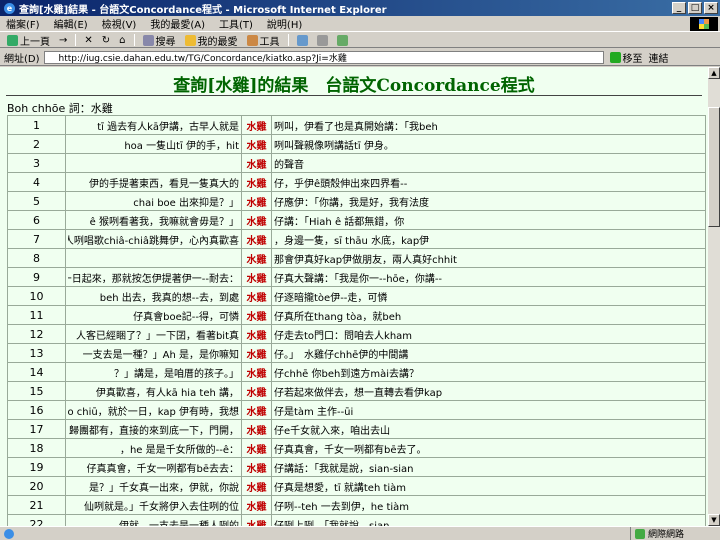 The height and width of the screenshot is (540, 720). I want to click on right-context: 仔真真會，千女一咧都有bē去了。, so click(488, 448).